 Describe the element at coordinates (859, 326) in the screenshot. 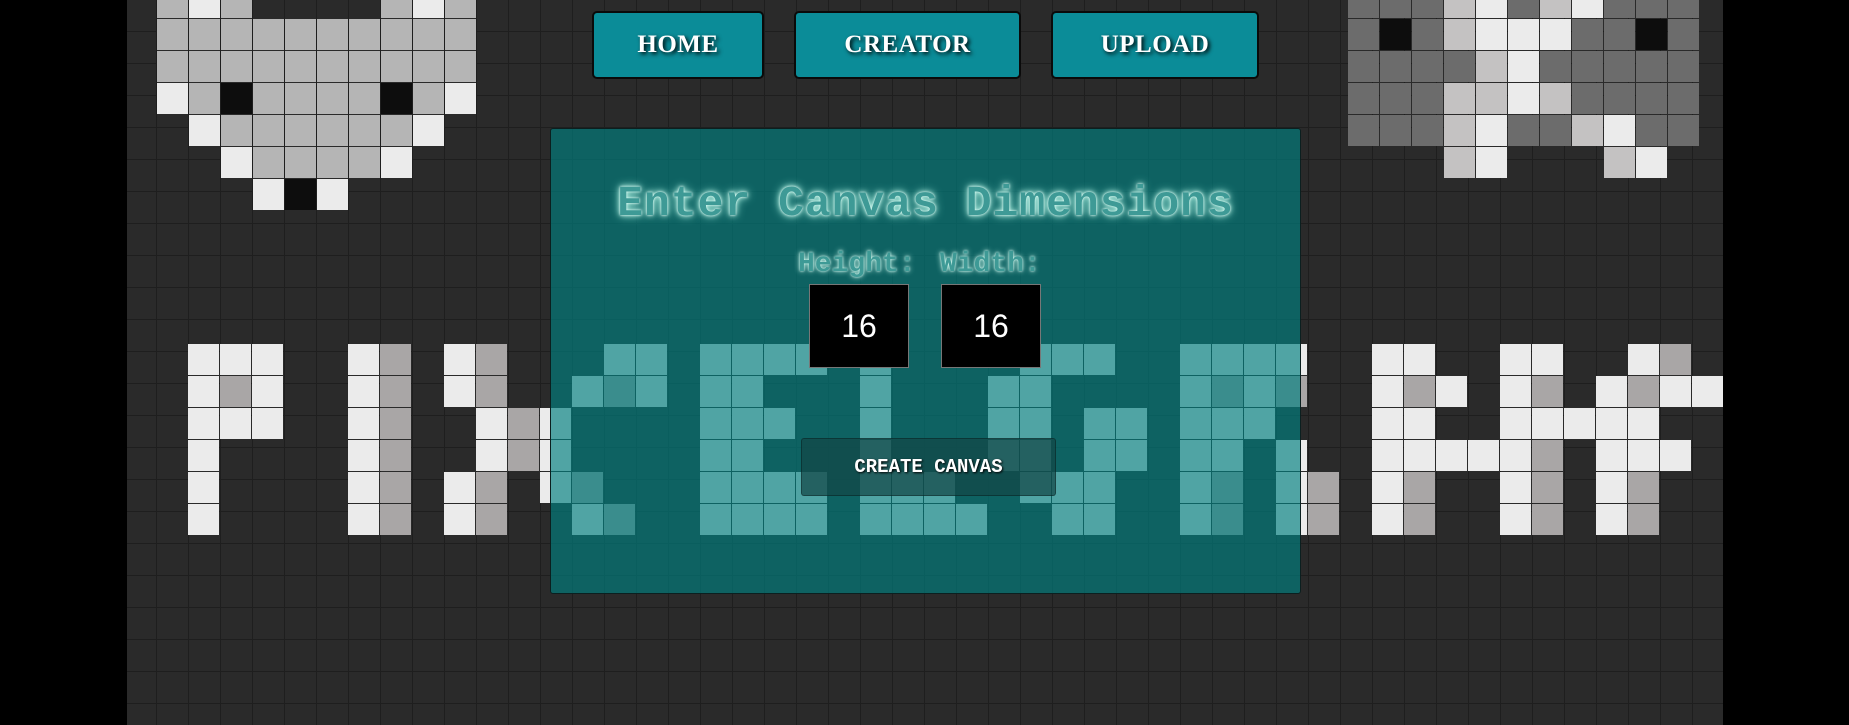

I see `height-input` at that location.